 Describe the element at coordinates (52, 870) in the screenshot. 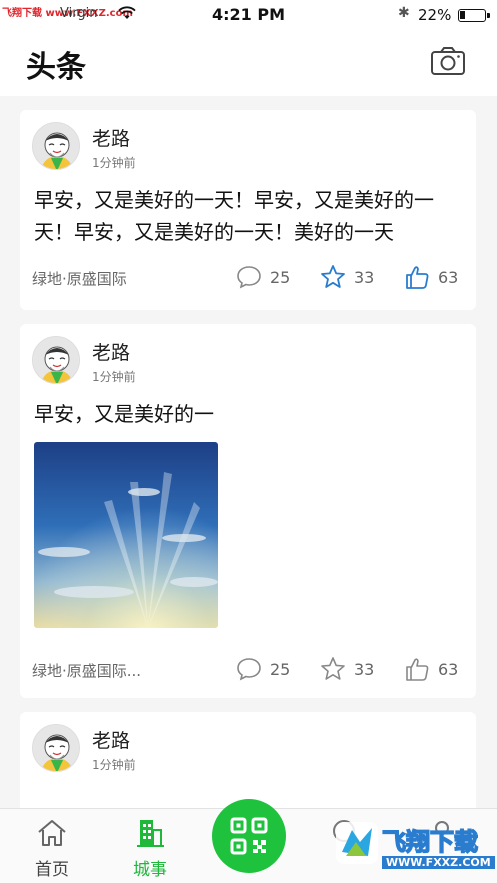

I see `tab-home-label: 首页` at that location.